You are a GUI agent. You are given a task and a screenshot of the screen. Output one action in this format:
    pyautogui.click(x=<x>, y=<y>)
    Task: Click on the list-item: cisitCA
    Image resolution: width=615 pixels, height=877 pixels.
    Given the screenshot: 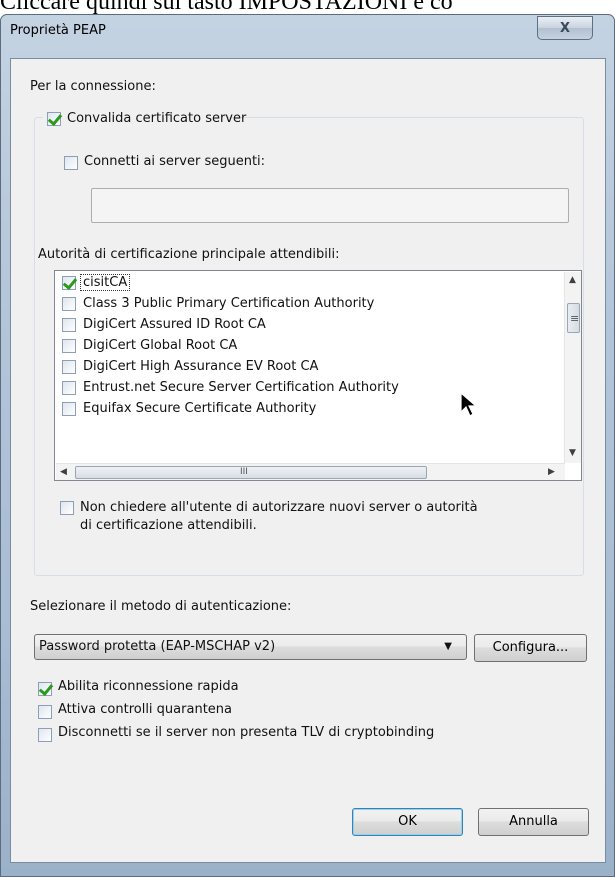 What is the action you would take?
    pyautogui.click(x=310, y=283)
    